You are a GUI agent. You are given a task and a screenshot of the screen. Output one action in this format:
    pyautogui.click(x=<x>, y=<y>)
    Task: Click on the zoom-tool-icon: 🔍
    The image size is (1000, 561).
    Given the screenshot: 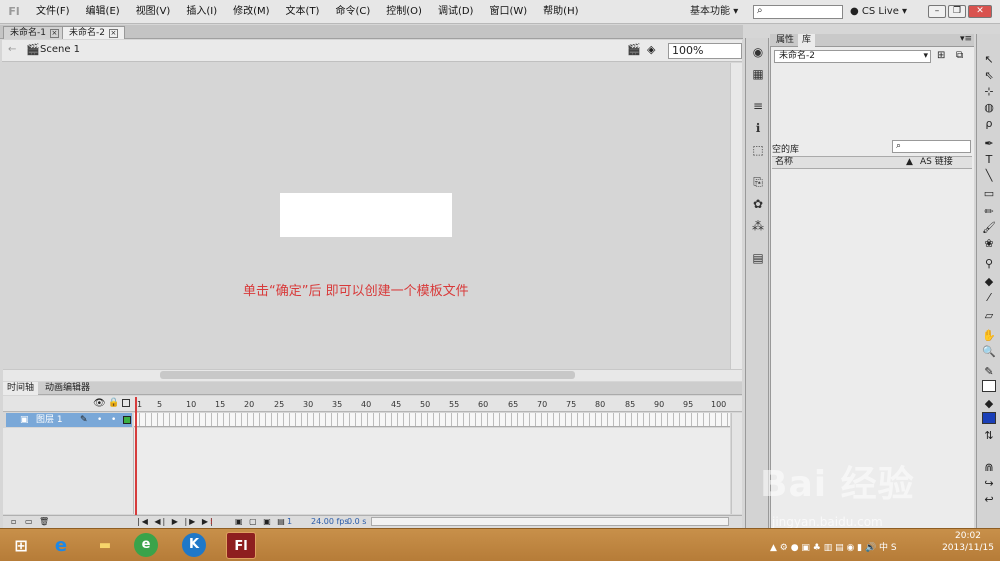 What is the action you would take?
    pyautogui.click(x=989, y=352)
    